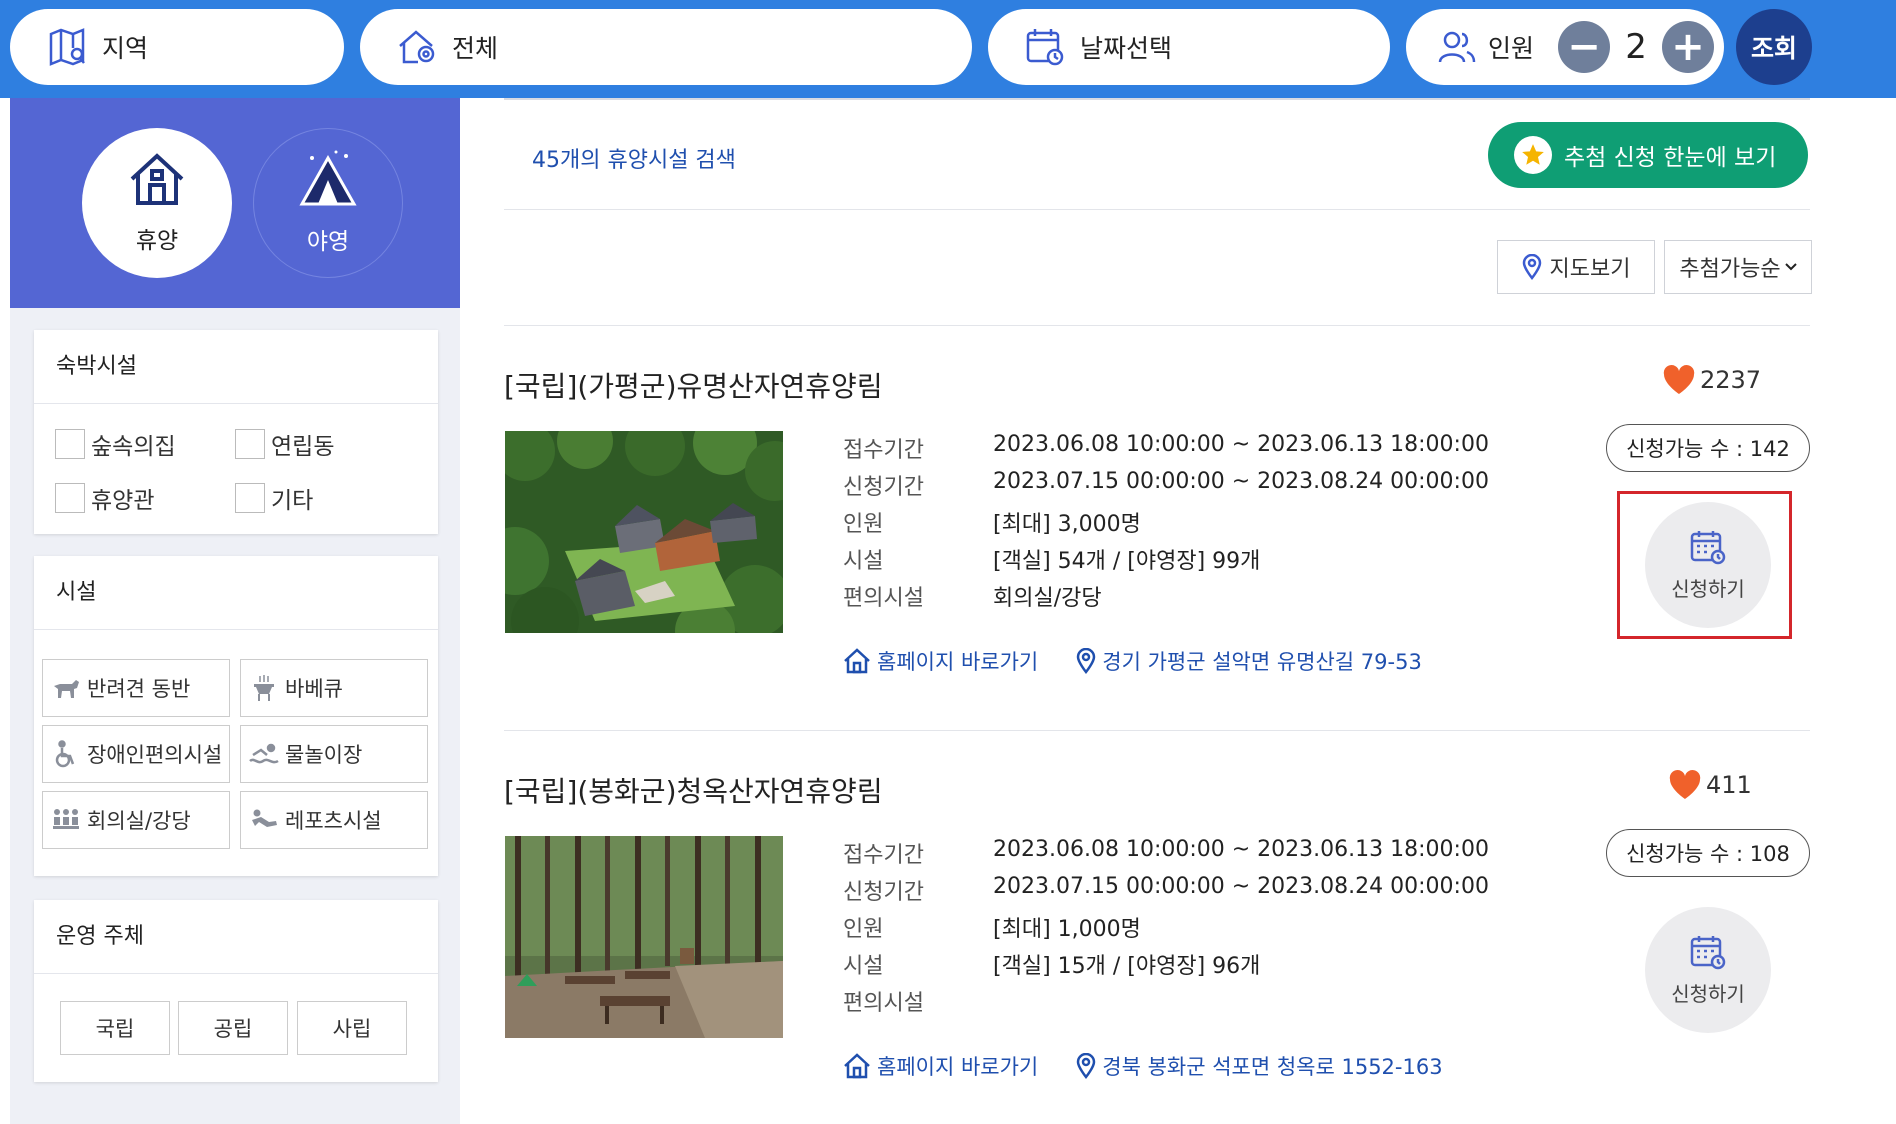  I want to click on amenities-row: 편의시설, so click(918, 1001).